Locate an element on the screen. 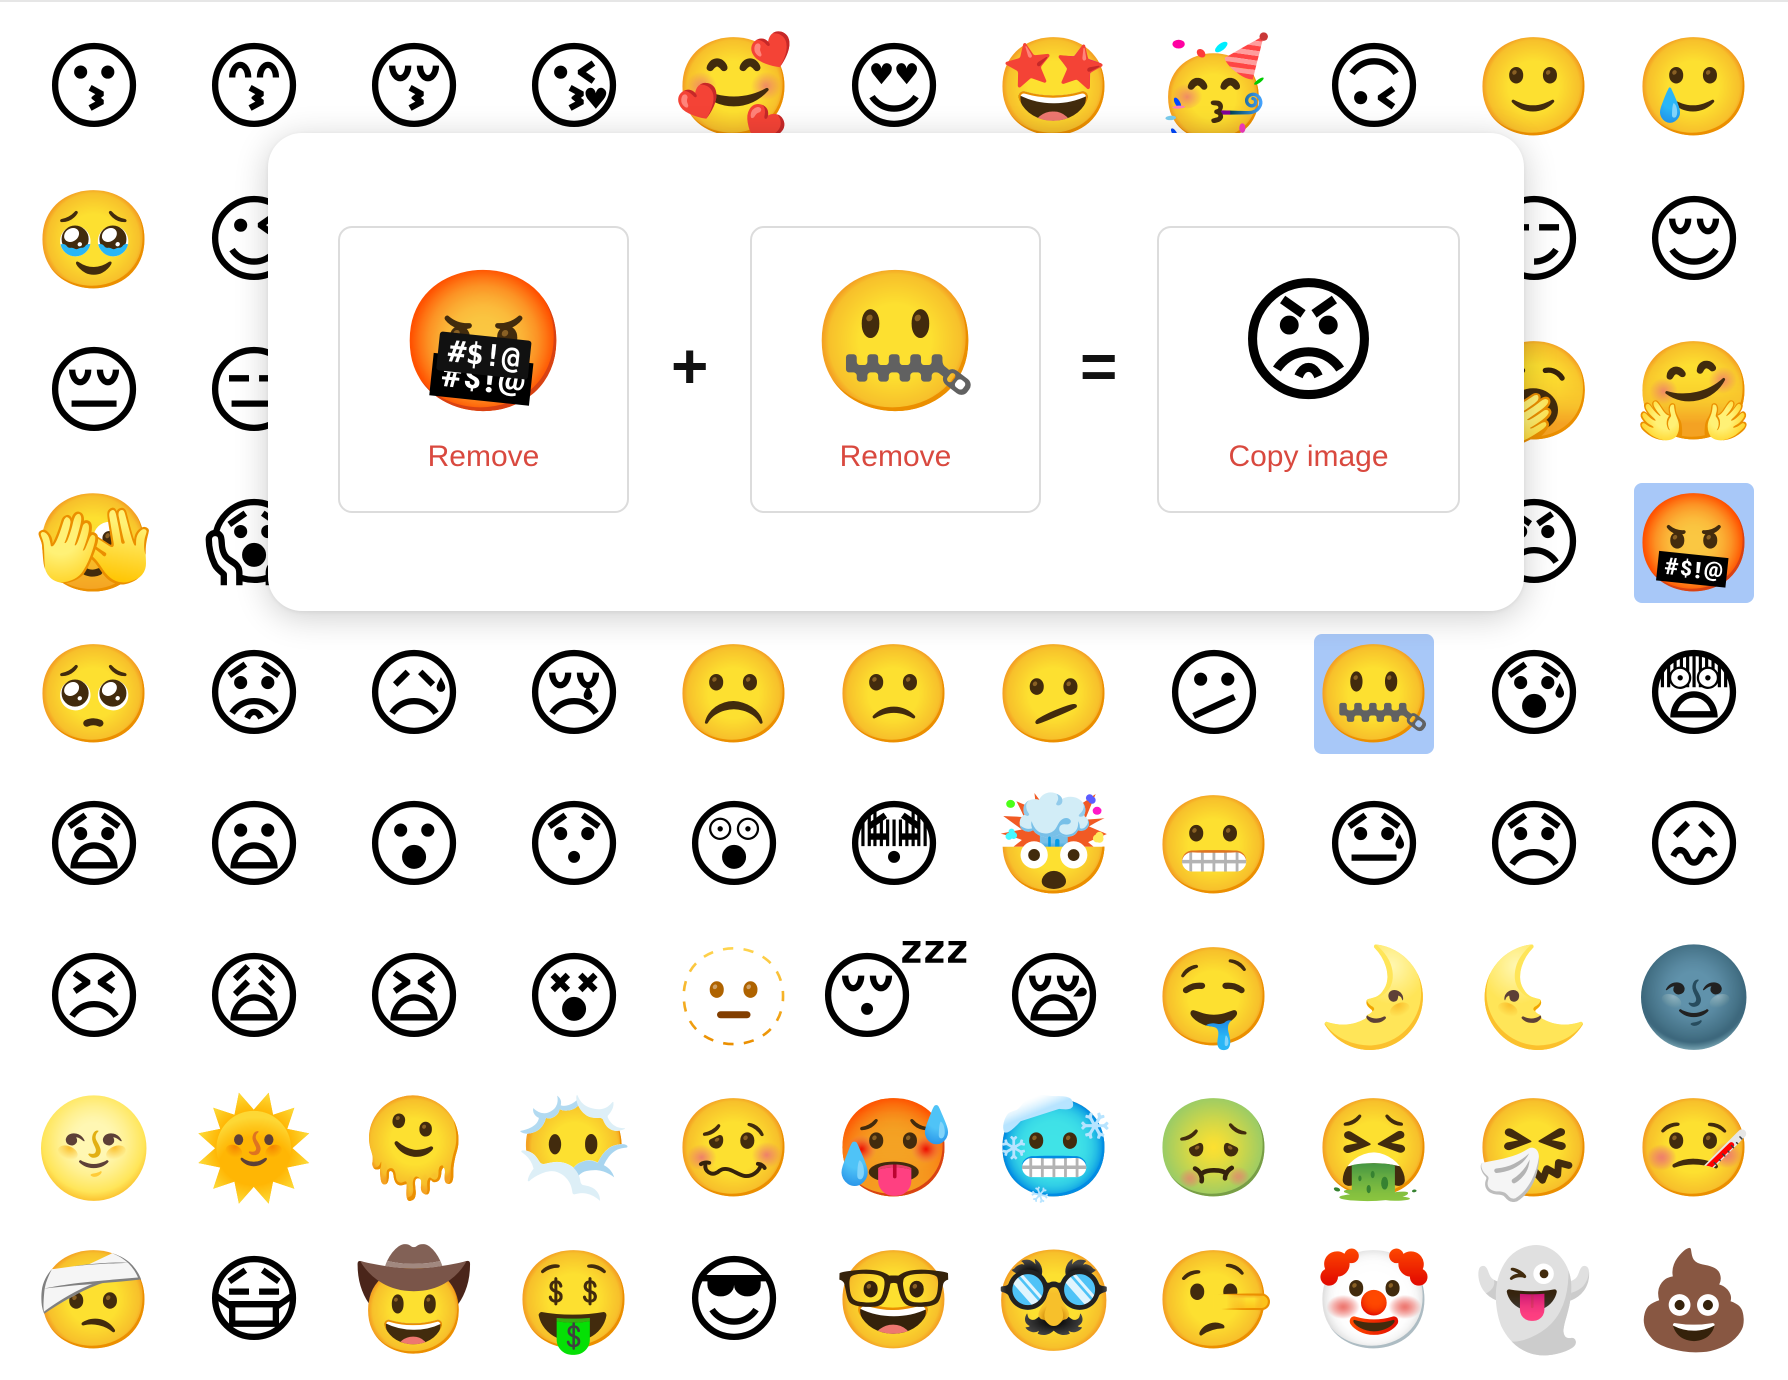  emoji-cell: 🤑 is located at coordinates (574, 1300).